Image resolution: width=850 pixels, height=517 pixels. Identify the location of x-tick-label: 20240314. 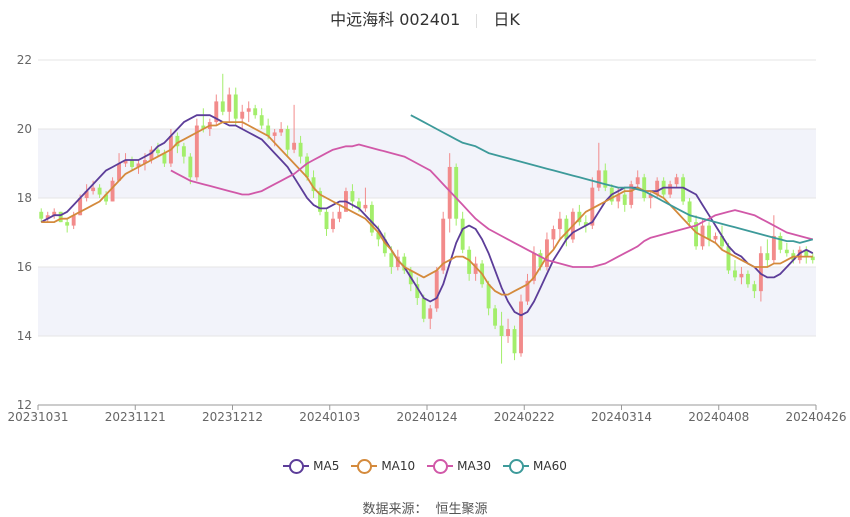
(621, 417).